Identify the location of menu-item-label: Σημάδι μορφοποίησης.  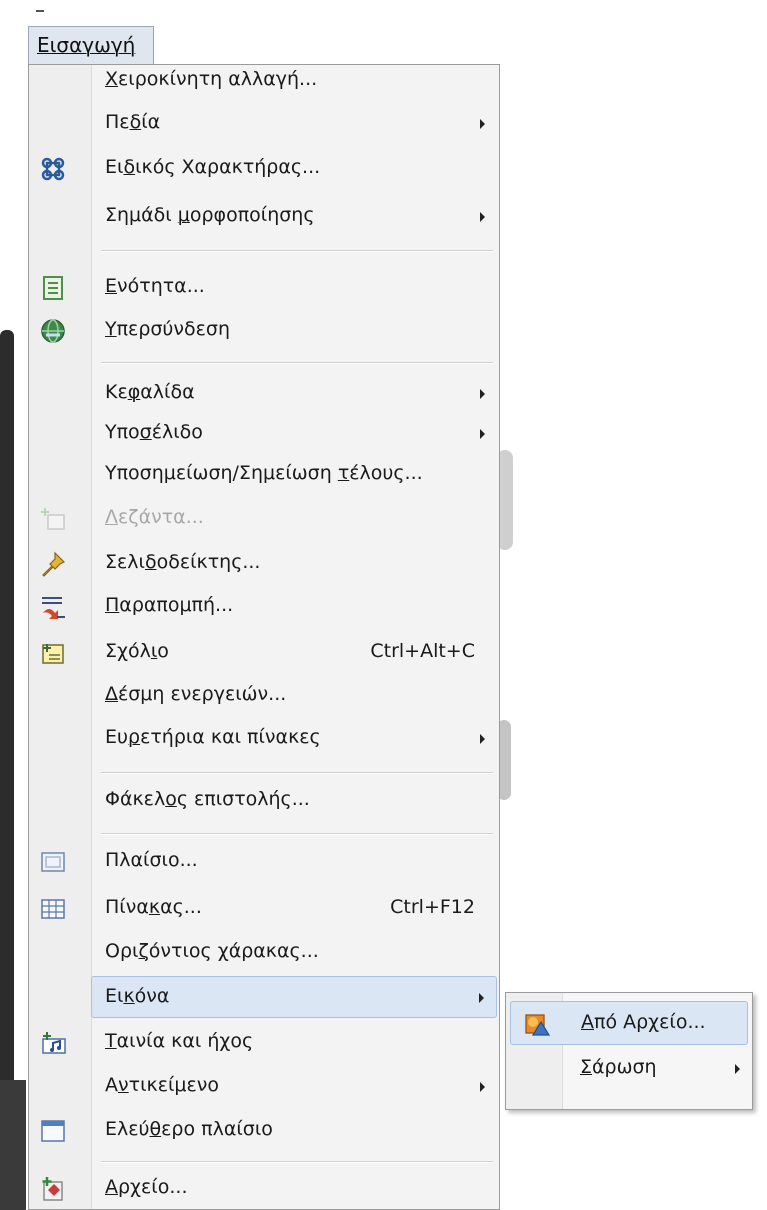
(209, 215).